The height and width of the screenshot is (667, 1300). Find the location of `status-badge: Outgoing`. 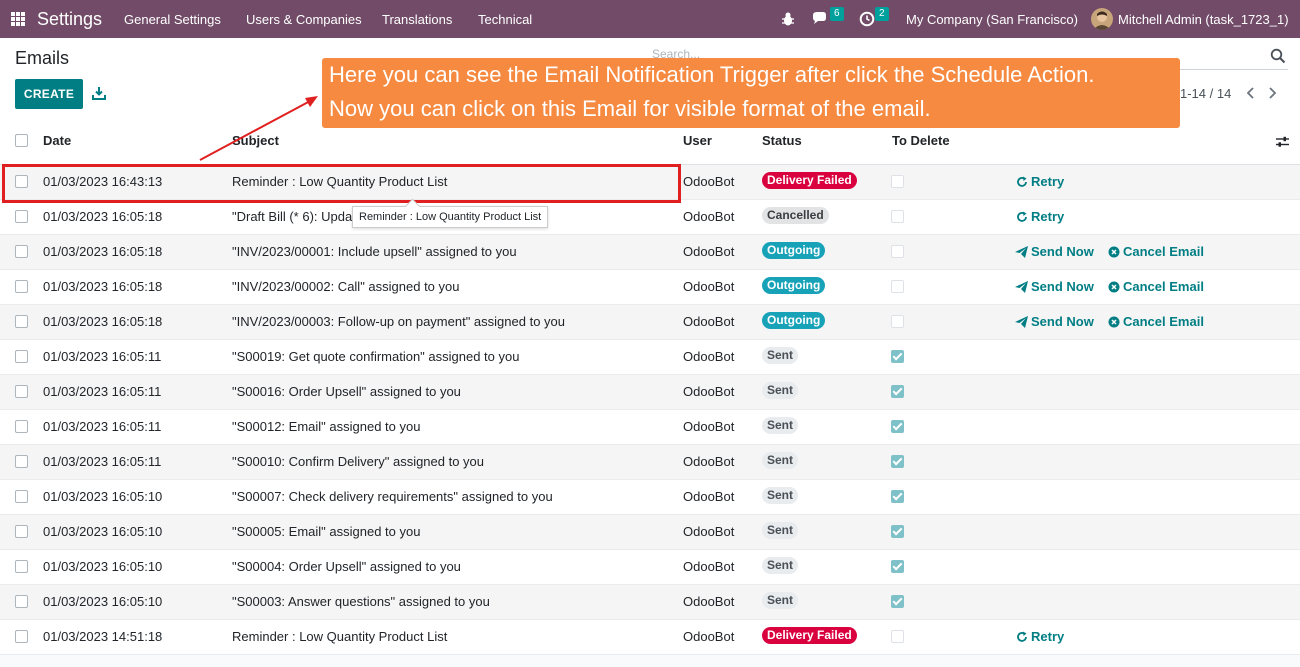

status-badge: Outgoing is located at coordinates (794, 320).